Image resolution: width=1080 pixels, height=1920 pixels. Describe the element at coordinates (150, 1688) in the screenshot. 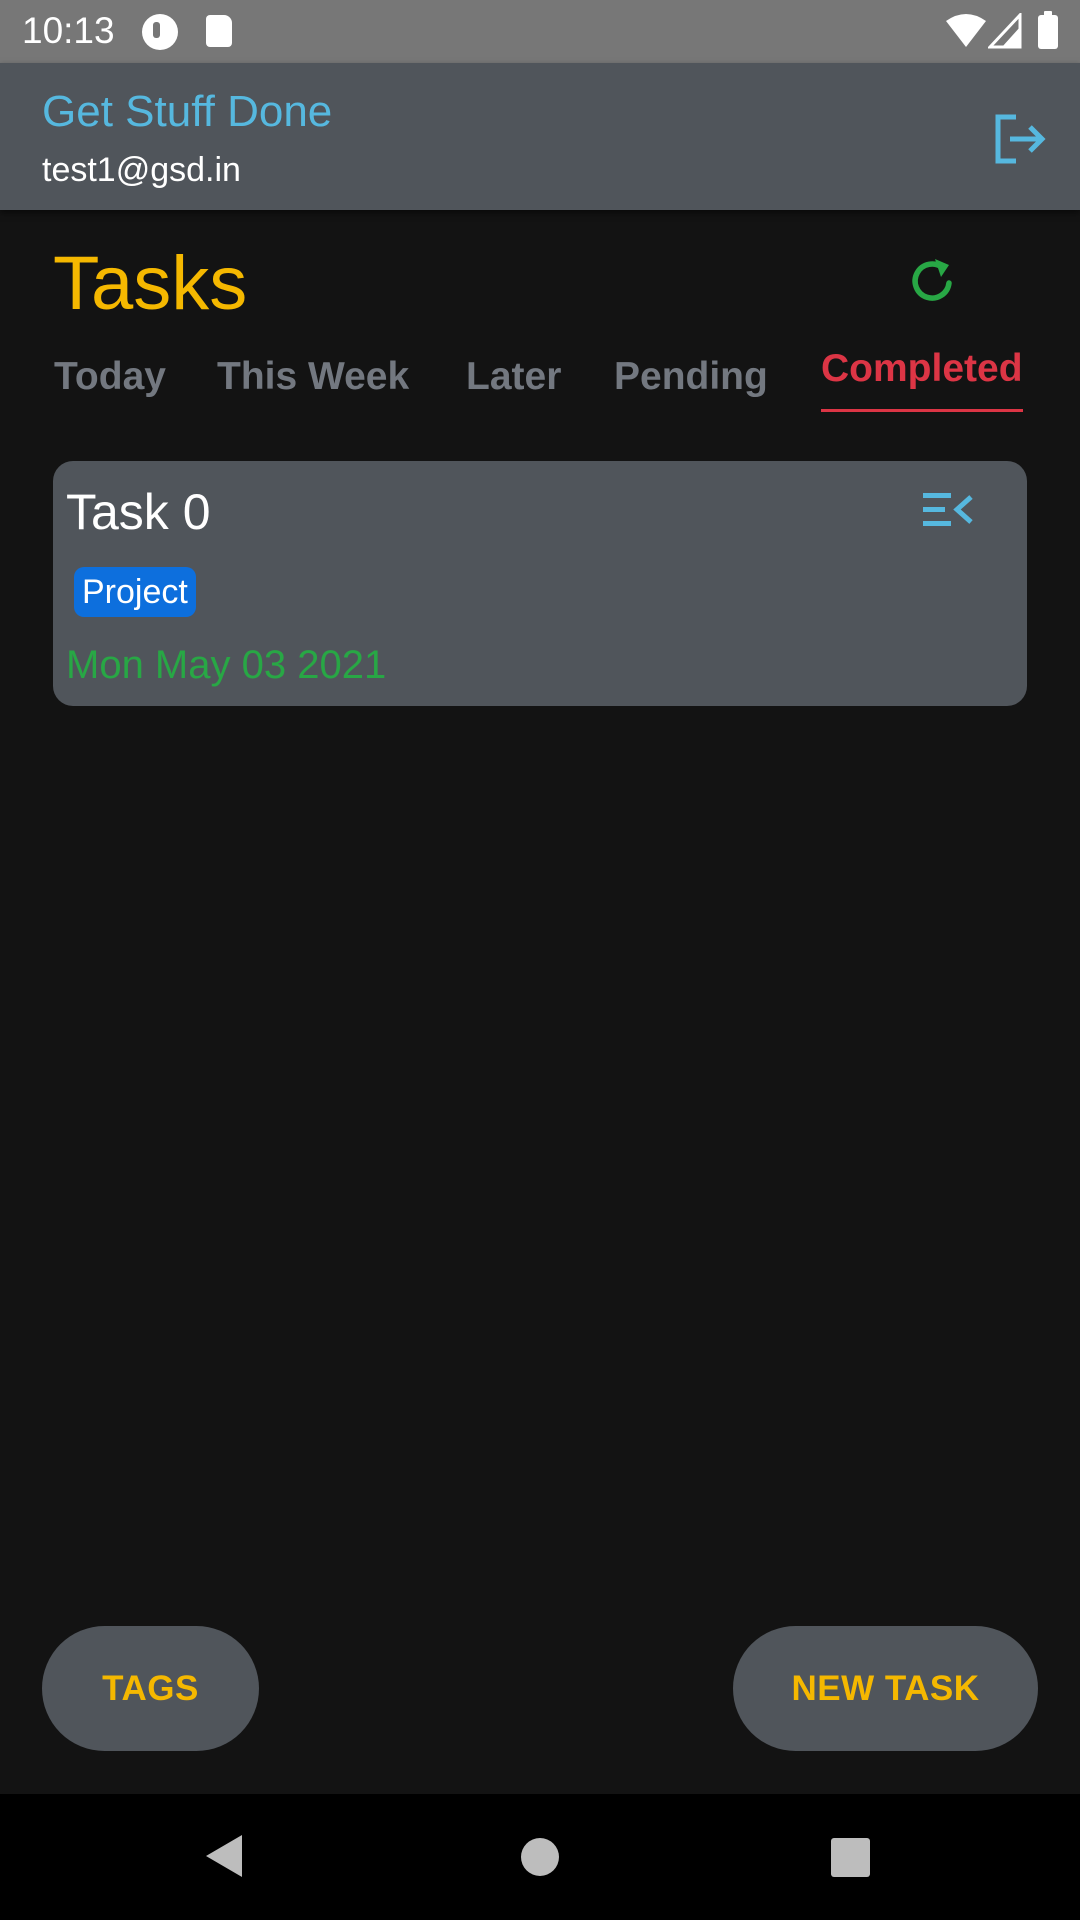

I see `tags-button: TAGS` at that location.